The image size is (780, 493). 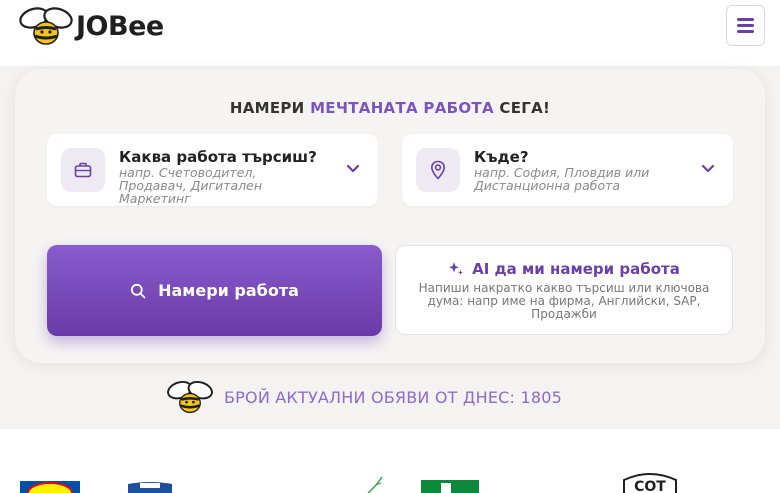 I want to click on partner-logos-strip: СОТ, so click(x=390, y=461).